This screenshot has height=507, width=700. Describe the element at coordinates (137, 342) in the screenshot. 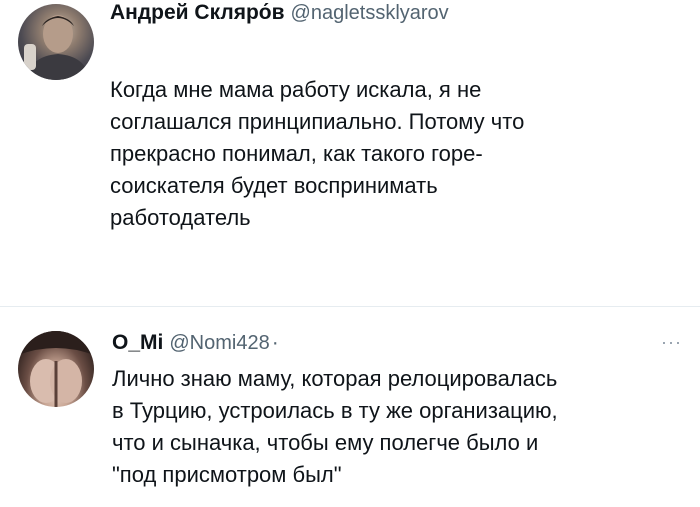

I see `display-name: O_Mi` at that location.